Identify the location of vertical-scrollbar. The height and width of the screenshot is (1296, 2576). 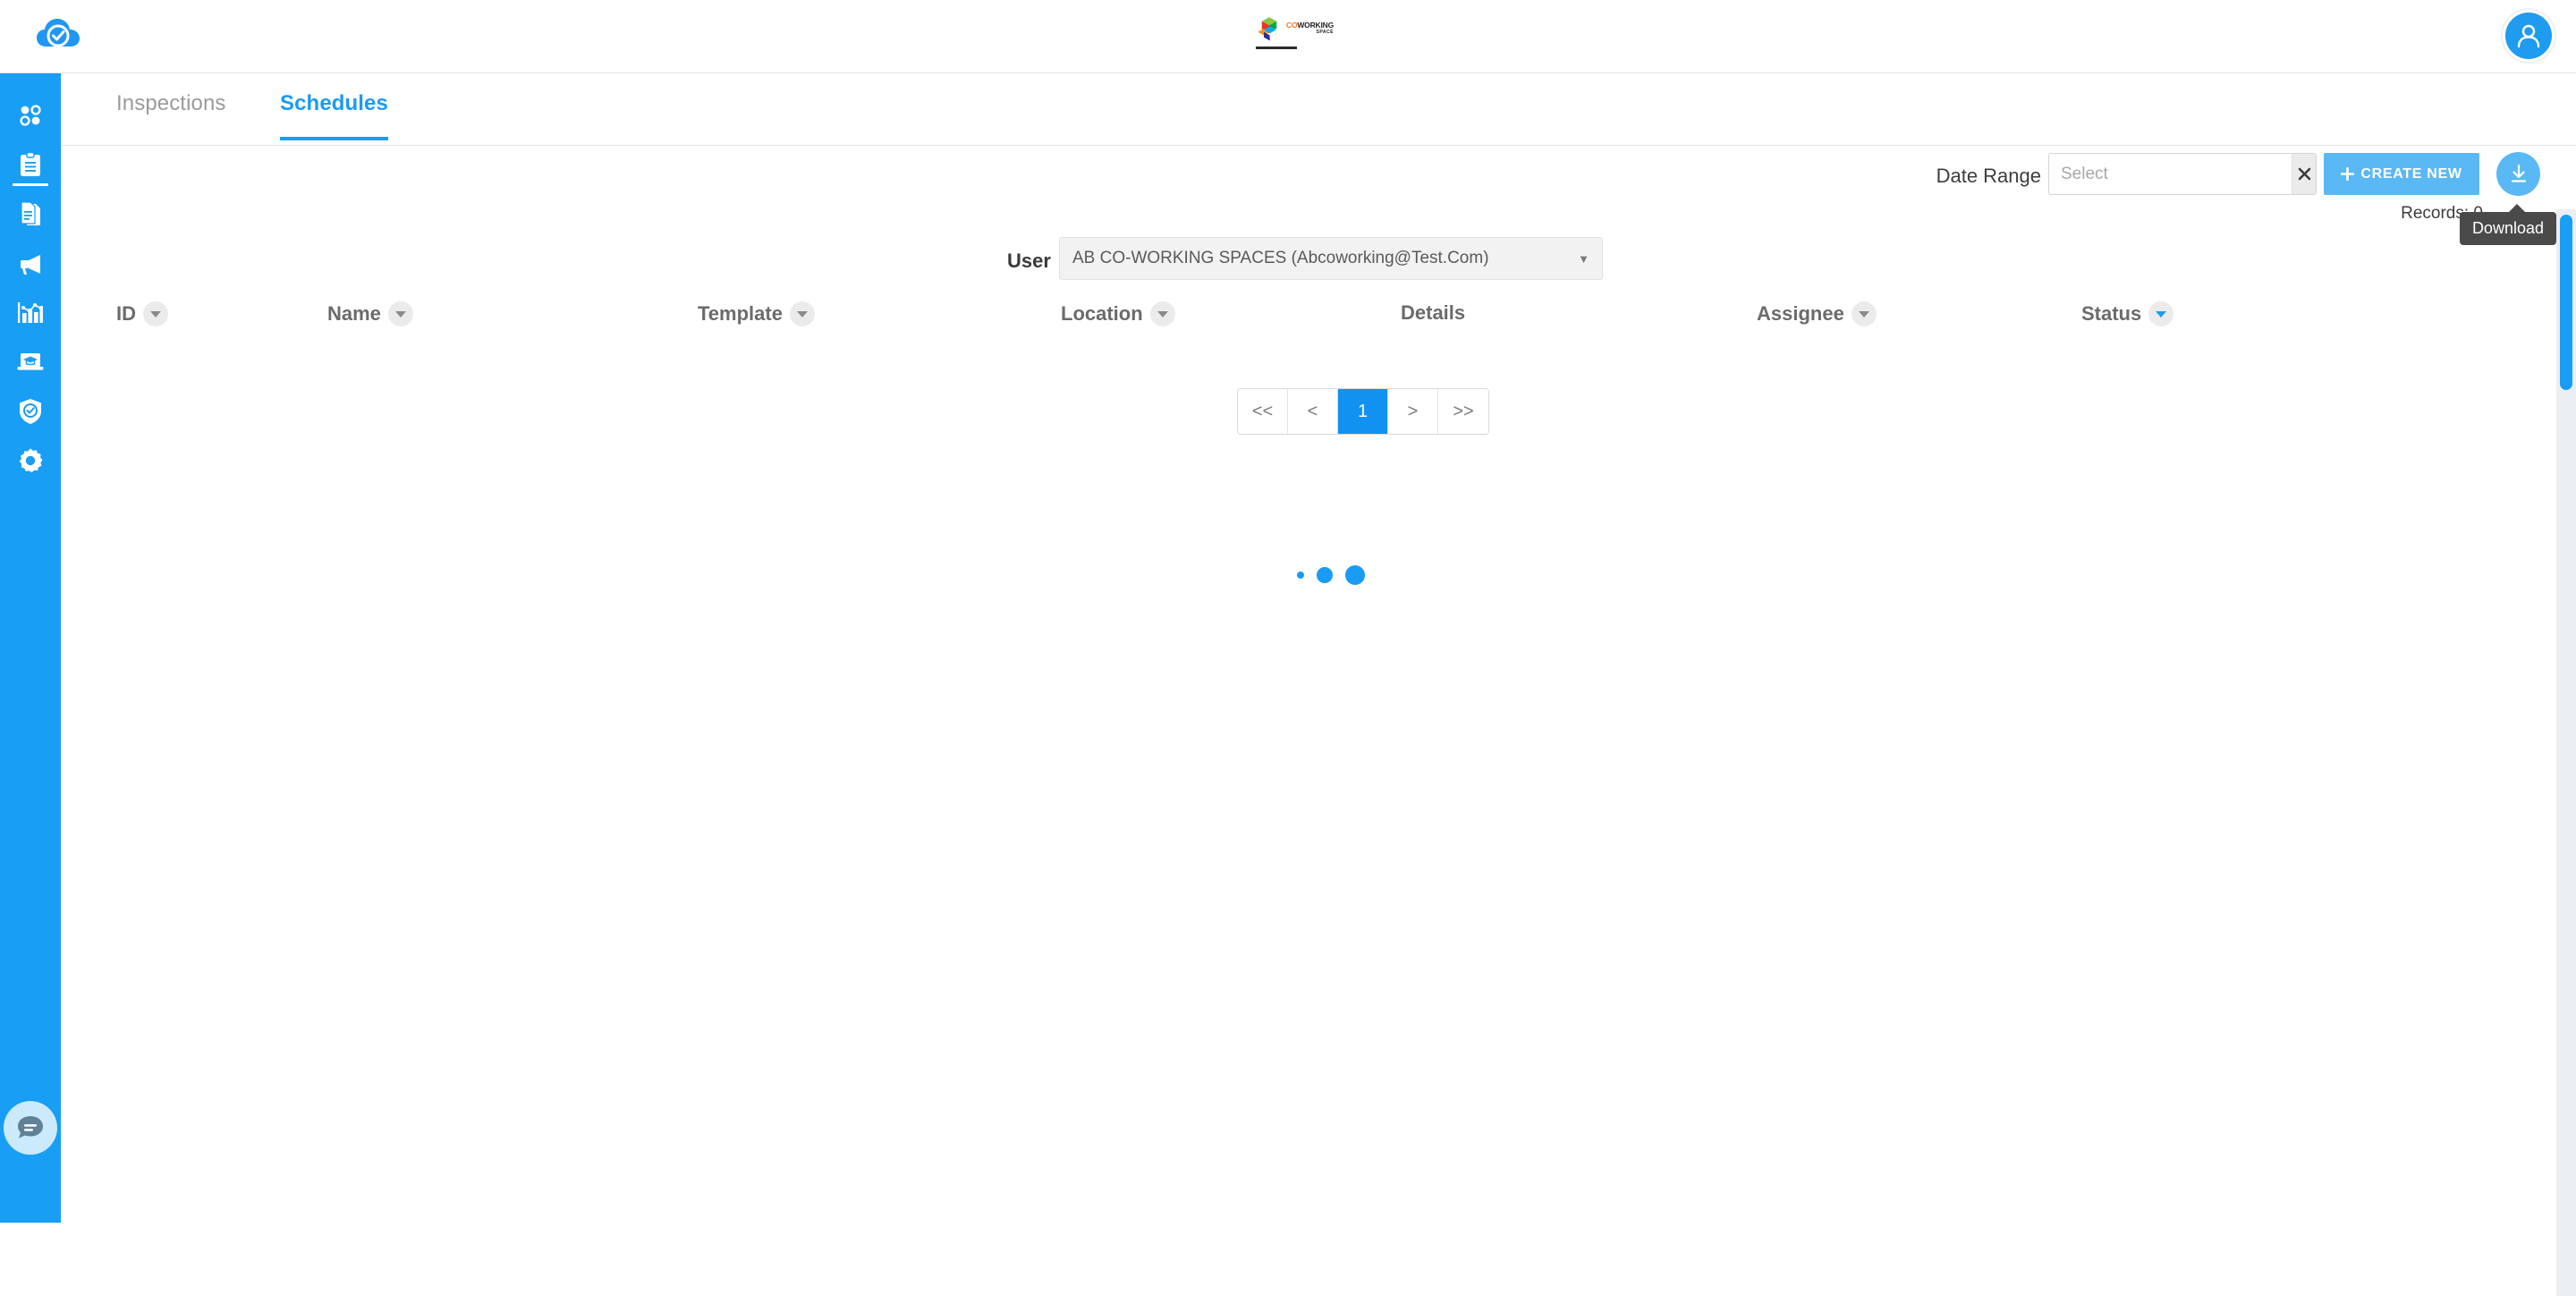
(2566, 752).